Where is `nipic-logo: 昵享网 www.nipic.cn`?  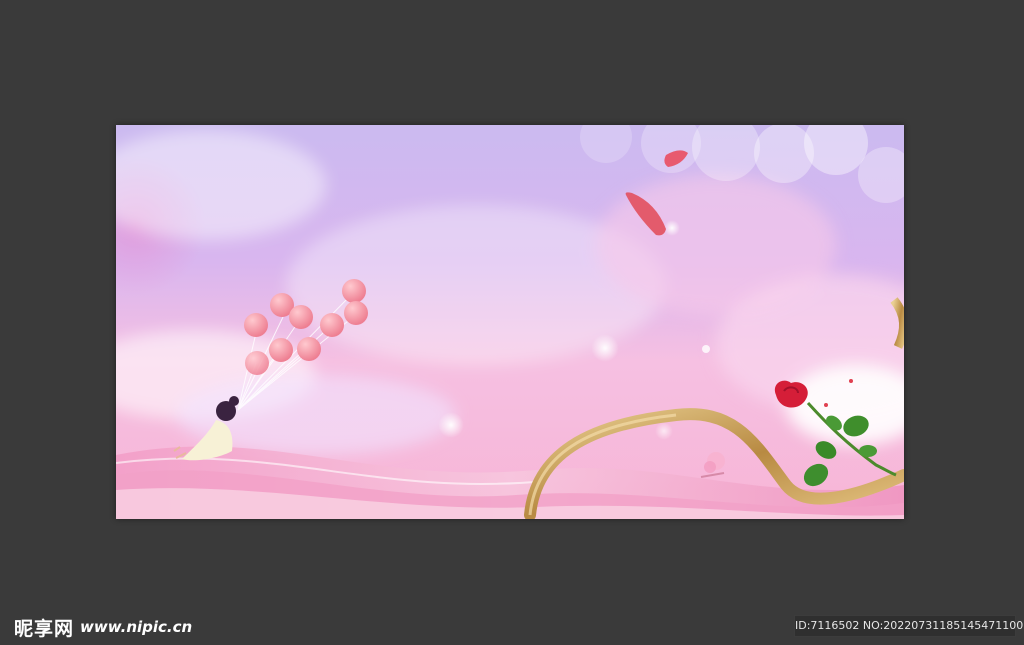 nipic-logo: 昵享网 www.nipic.cn is located at coordinates (103, 627).